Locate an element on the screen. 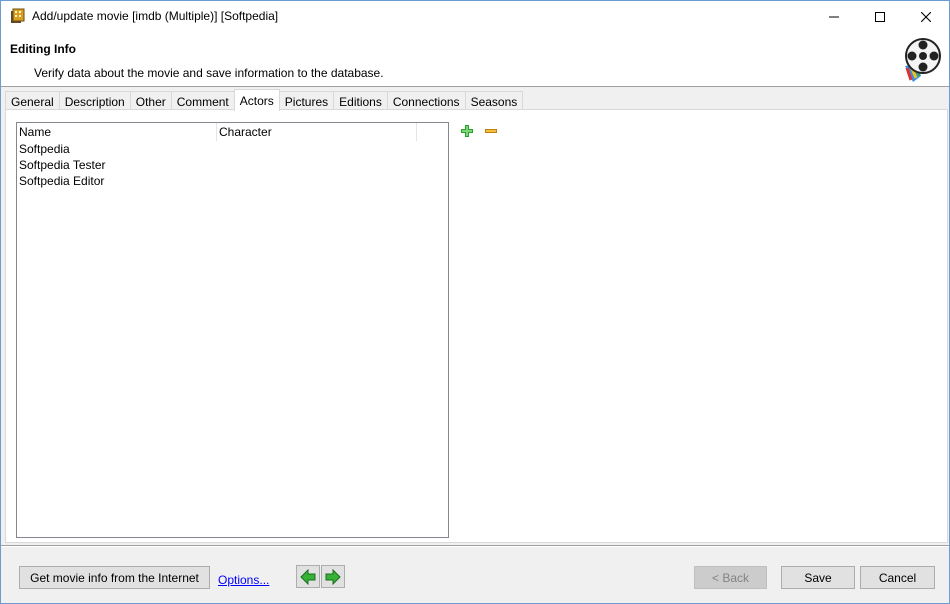 The height and width of the screenshot is (604, 950). minimize-button is located at coordinates (834, 16).